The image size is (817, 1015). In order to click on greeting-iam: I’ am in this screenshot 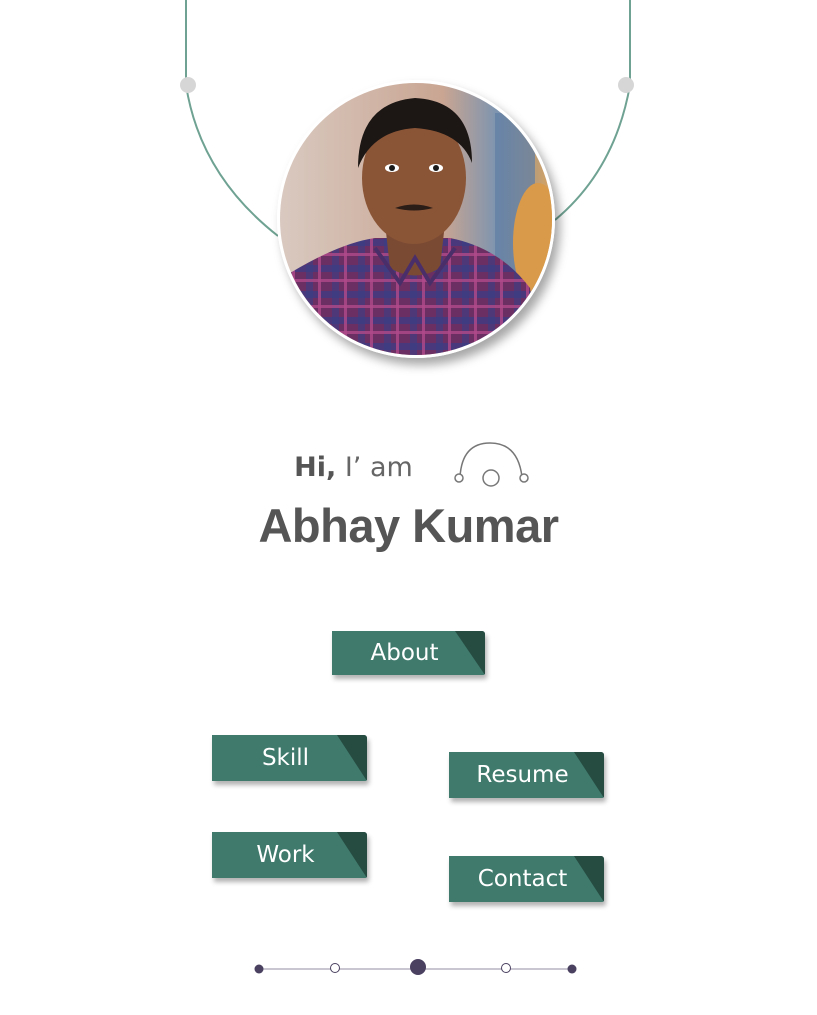, I will do `click(374, 467)`.